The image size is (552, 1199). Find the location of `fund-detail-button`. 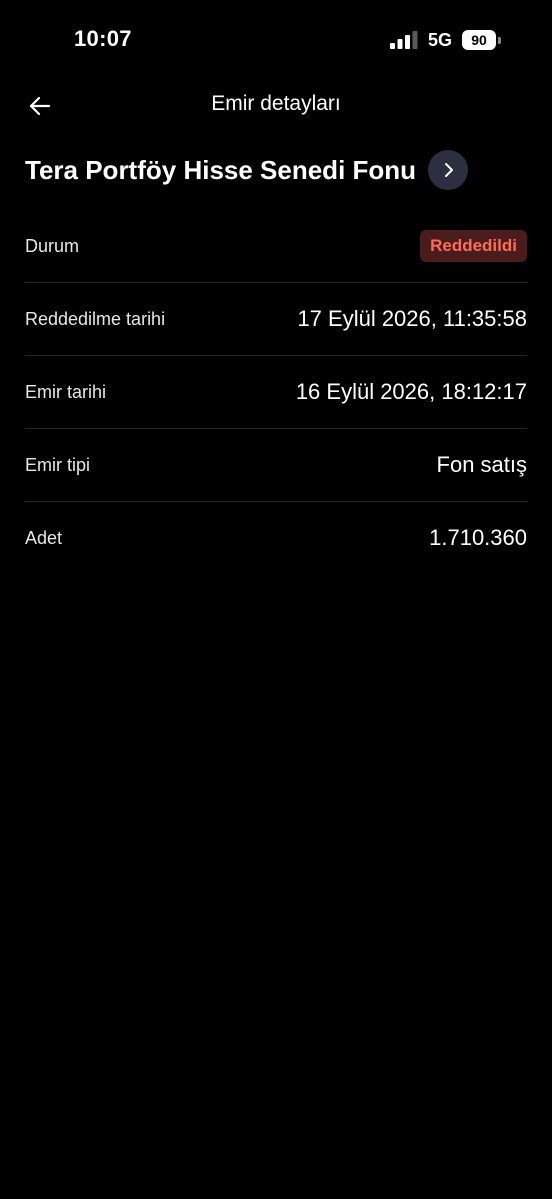

fund-detail-button is located at coordinates (448, 170).